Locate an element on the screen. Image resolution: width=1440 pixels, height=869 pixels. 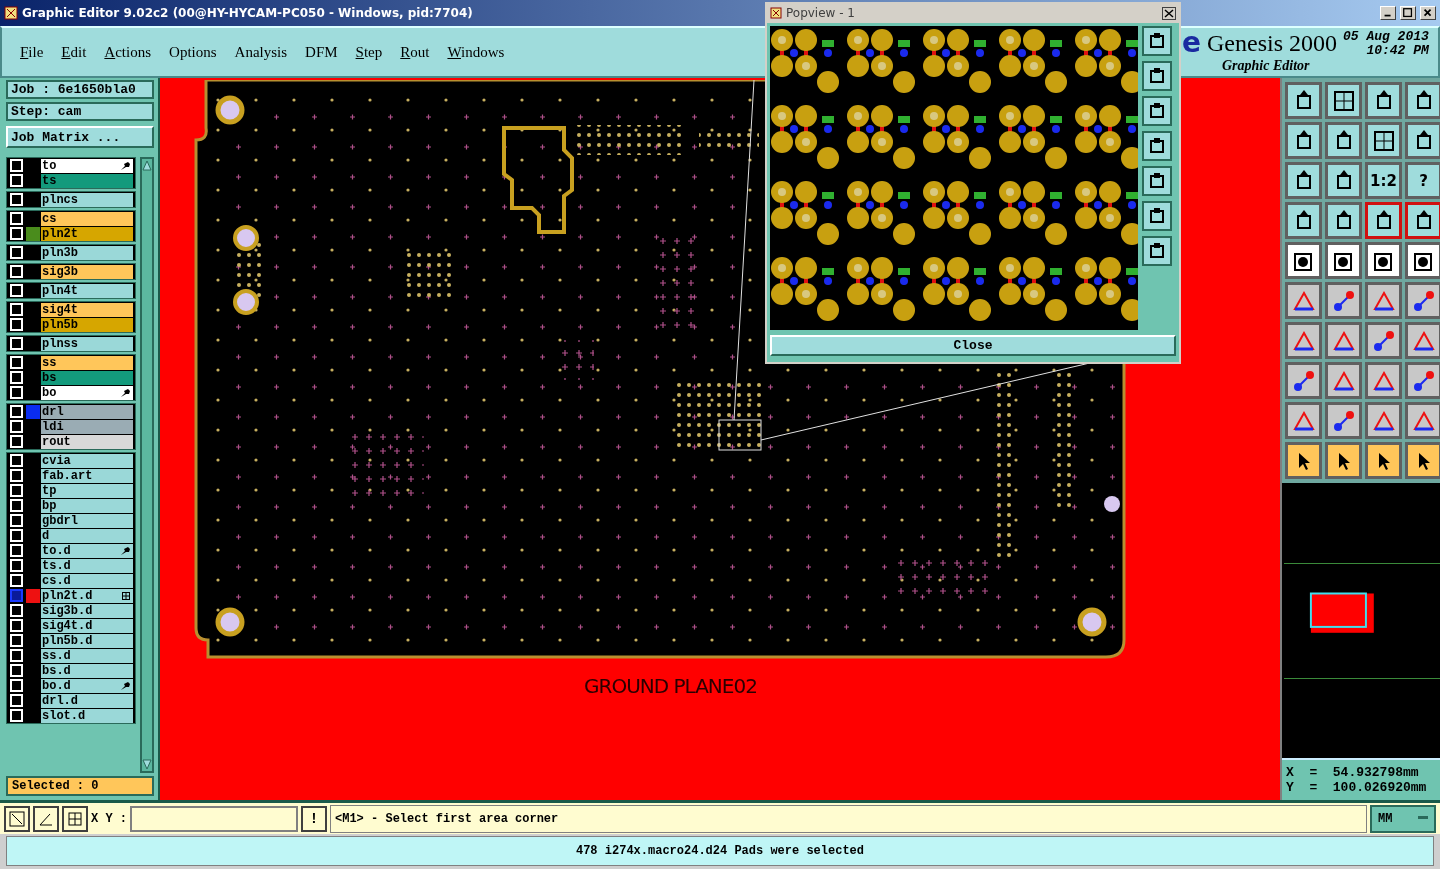
overview-map is located at coordinates (1362, 620).